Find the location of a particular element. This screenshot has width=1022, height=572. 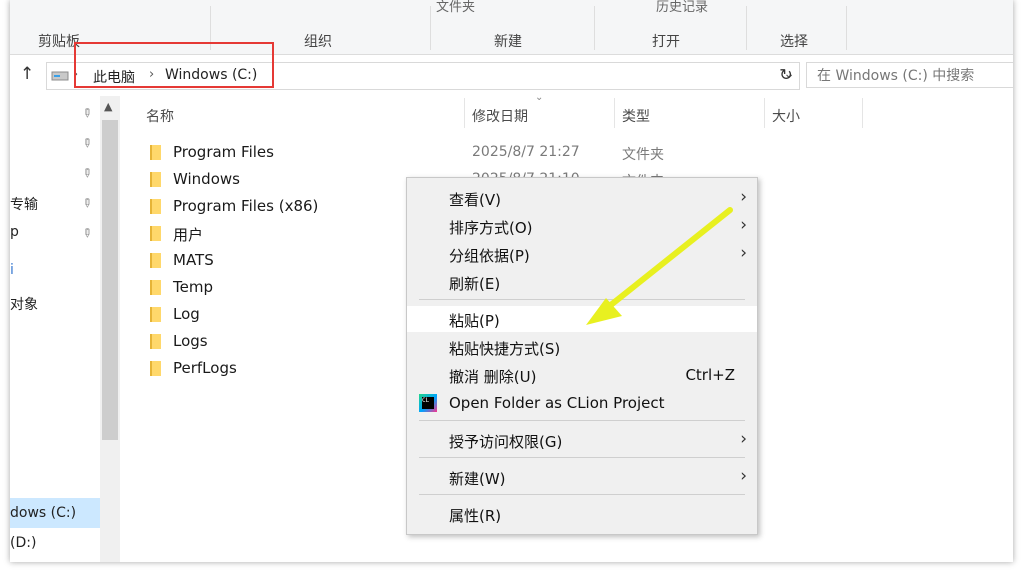

annotation-arrow is located at coordinates (659, 266).